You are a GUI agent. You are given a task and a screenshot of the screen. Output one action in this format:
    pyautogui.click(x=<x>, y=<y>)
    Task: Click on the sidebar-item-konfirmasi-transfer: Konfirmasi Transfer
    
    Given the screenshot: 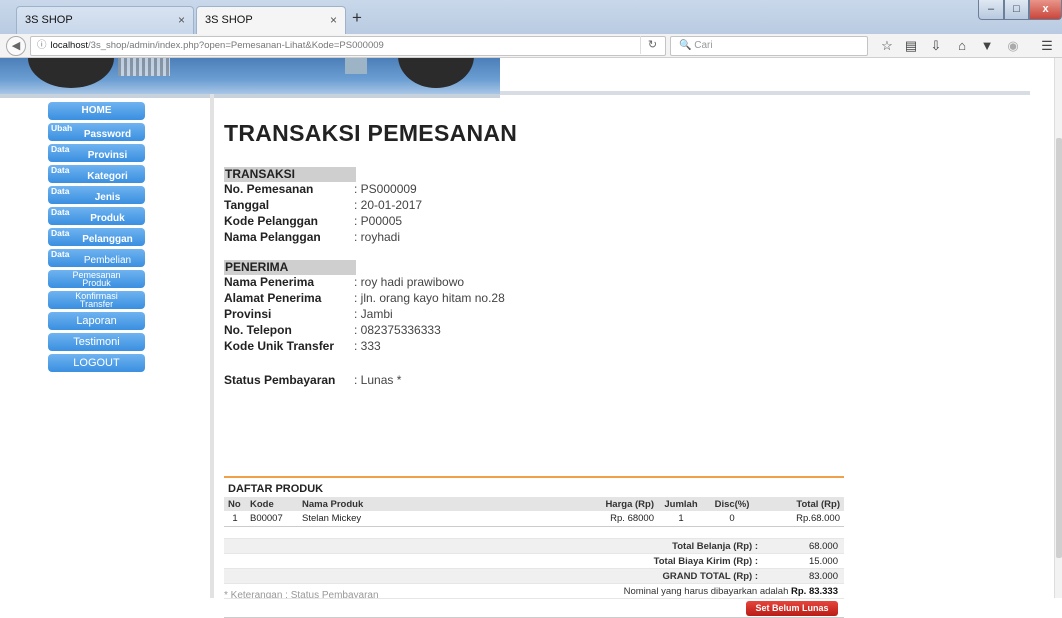 What is the action you would take?
    pyautogui.click(x=96, y=300)
    